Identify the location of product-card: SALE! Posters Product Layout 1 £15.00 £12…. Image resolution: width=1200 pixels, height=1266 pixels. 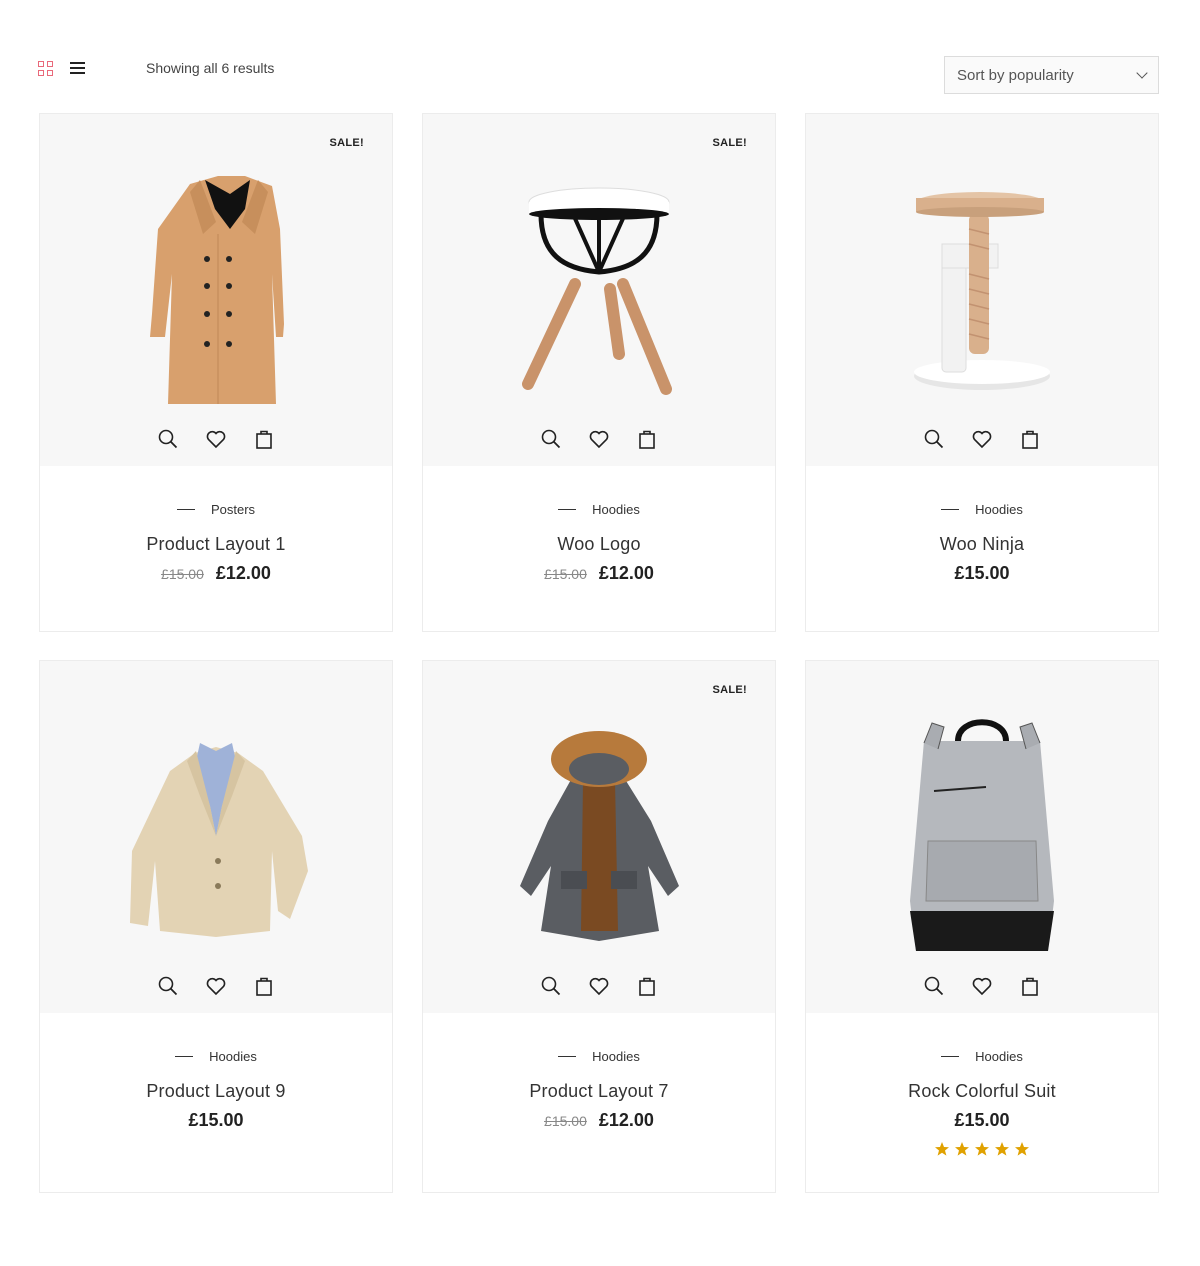
(216, 372).